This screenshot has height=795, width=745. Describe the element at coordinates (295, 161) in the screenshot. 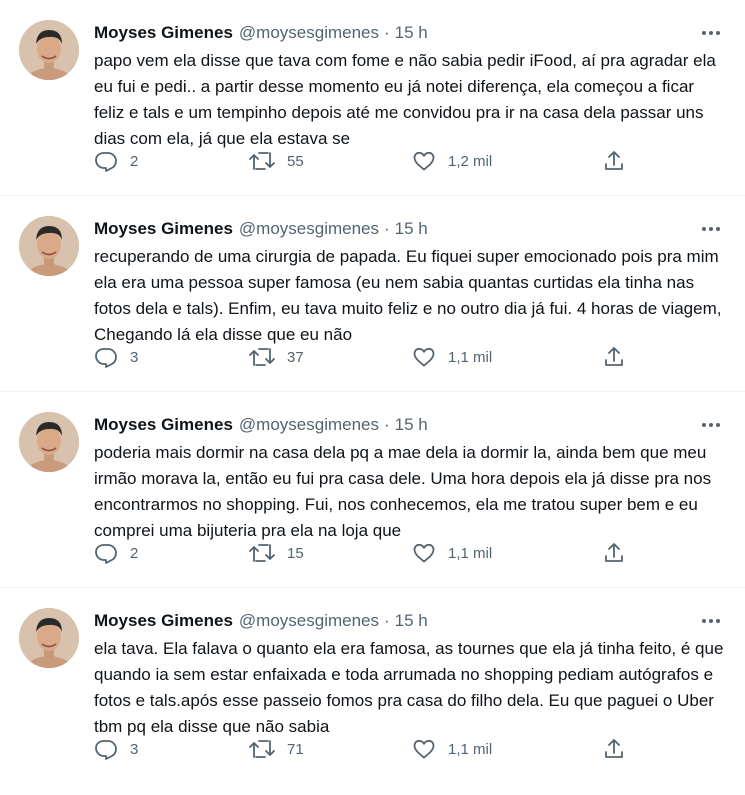

I see `retweet-count: 55` at that location.